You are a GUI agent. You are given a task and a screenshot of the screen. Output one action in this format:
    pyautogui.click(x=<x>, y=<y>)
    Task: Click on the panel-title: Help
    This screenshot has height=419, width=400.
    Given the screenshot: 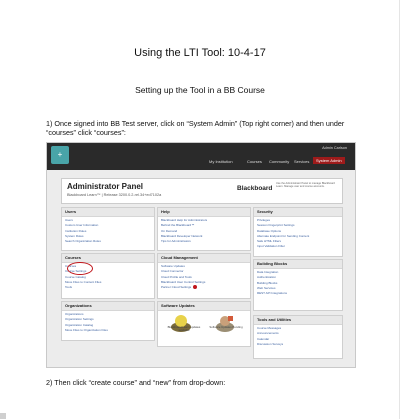 What is the action you would take?
    pyautogui.click(x=204, y=212)
    